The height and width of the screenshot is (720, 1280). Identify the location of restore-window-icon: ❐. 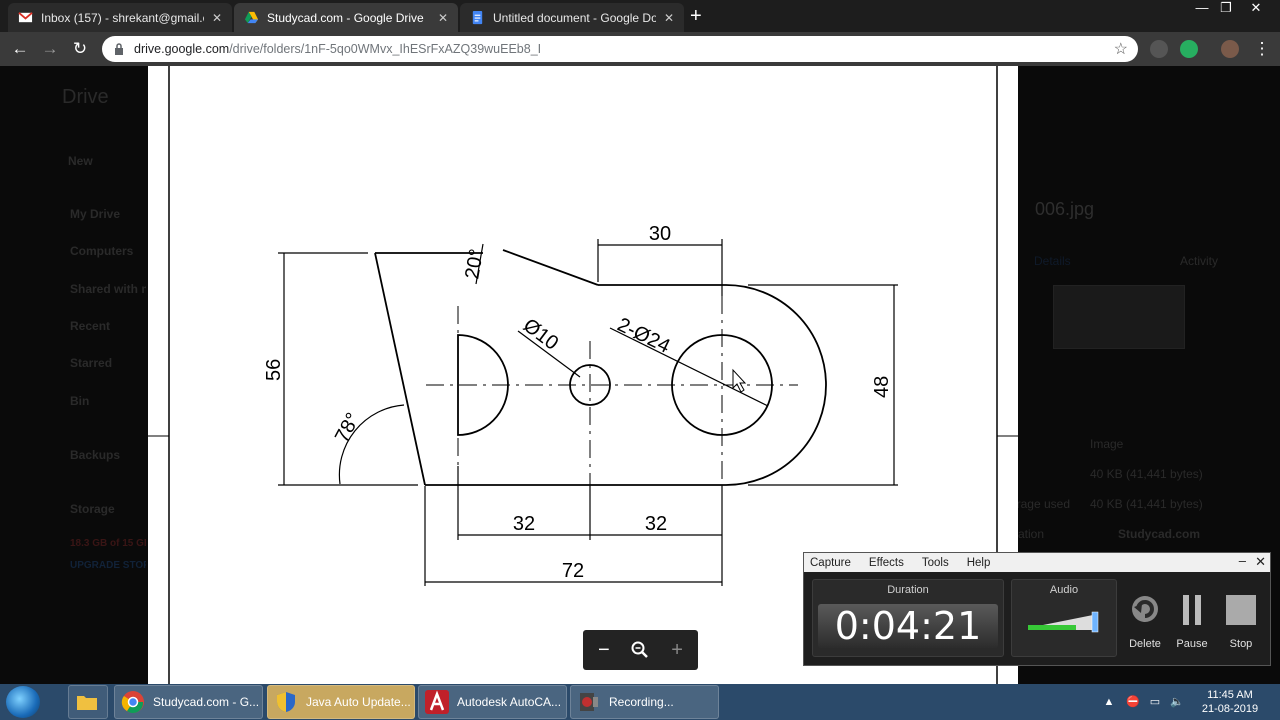
(1226, 9).